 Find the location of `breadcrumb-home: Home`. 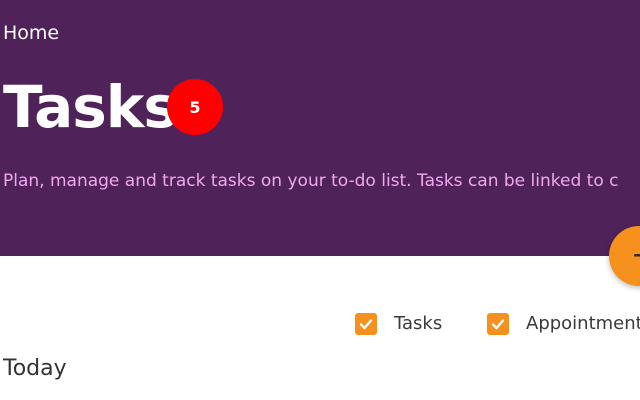

breadcrumb-home: Home is located at coordinates (31, 33).